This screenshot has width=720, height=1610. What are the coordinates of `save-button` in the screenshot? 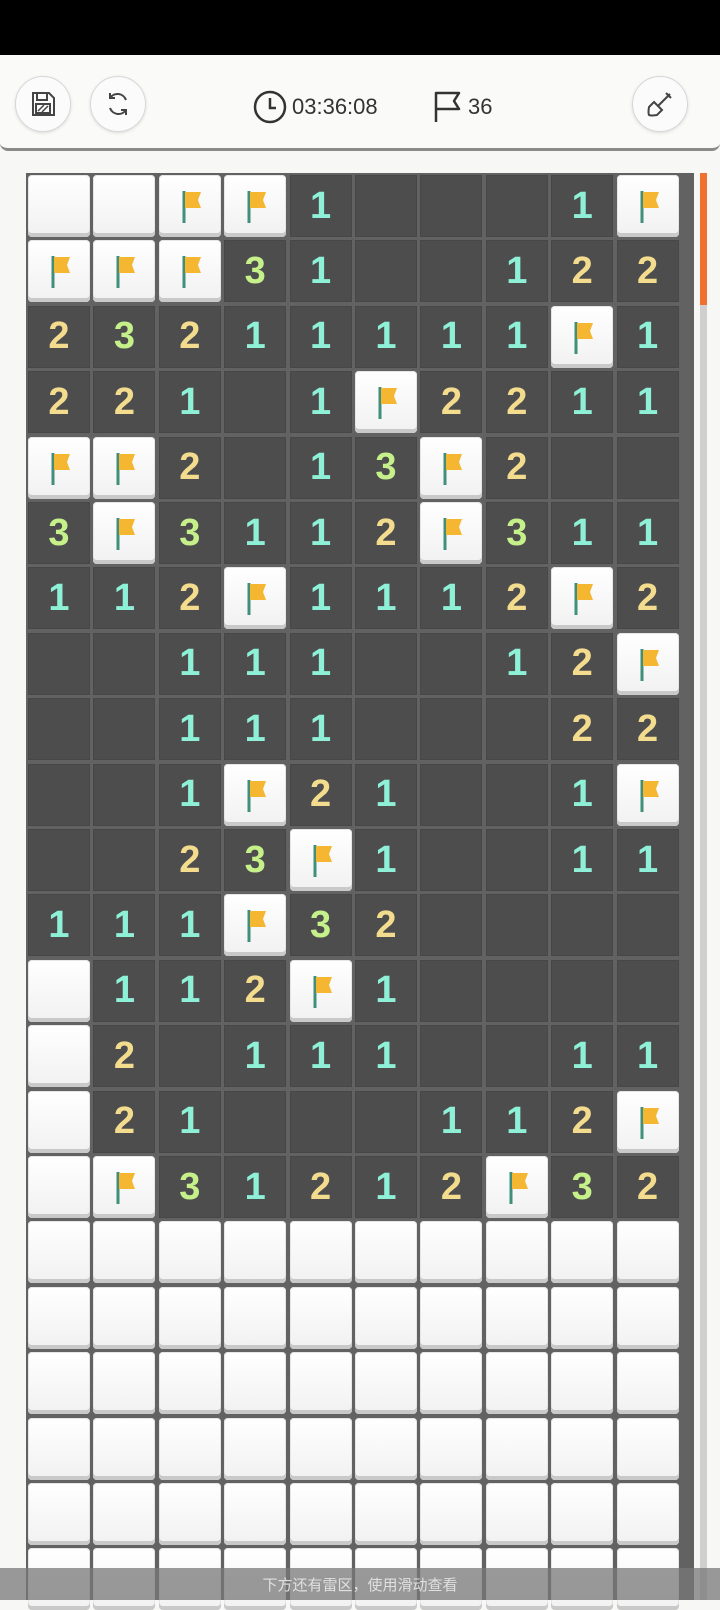 It's located at (43, 104).